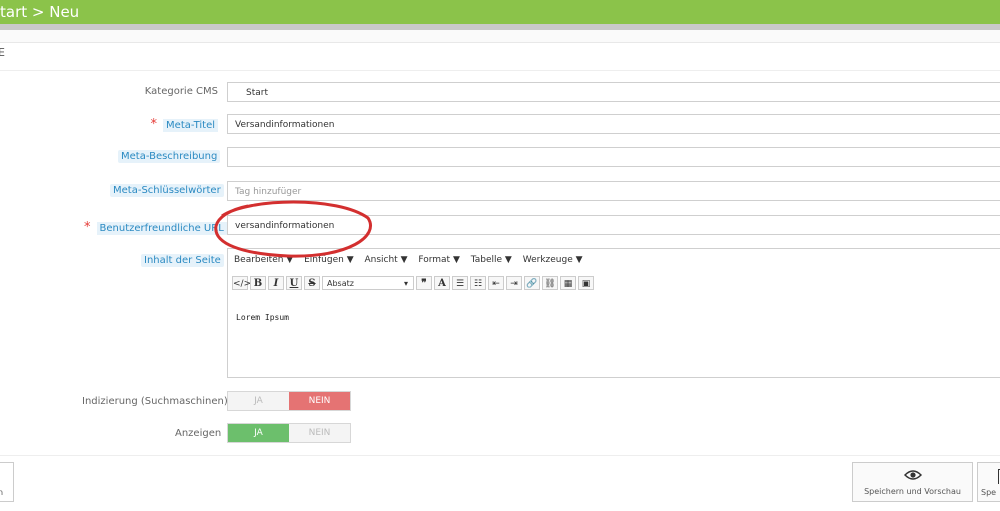 The image size is (1000, 511). I want to click on menu-format: Format ▼, so click(439, 260).